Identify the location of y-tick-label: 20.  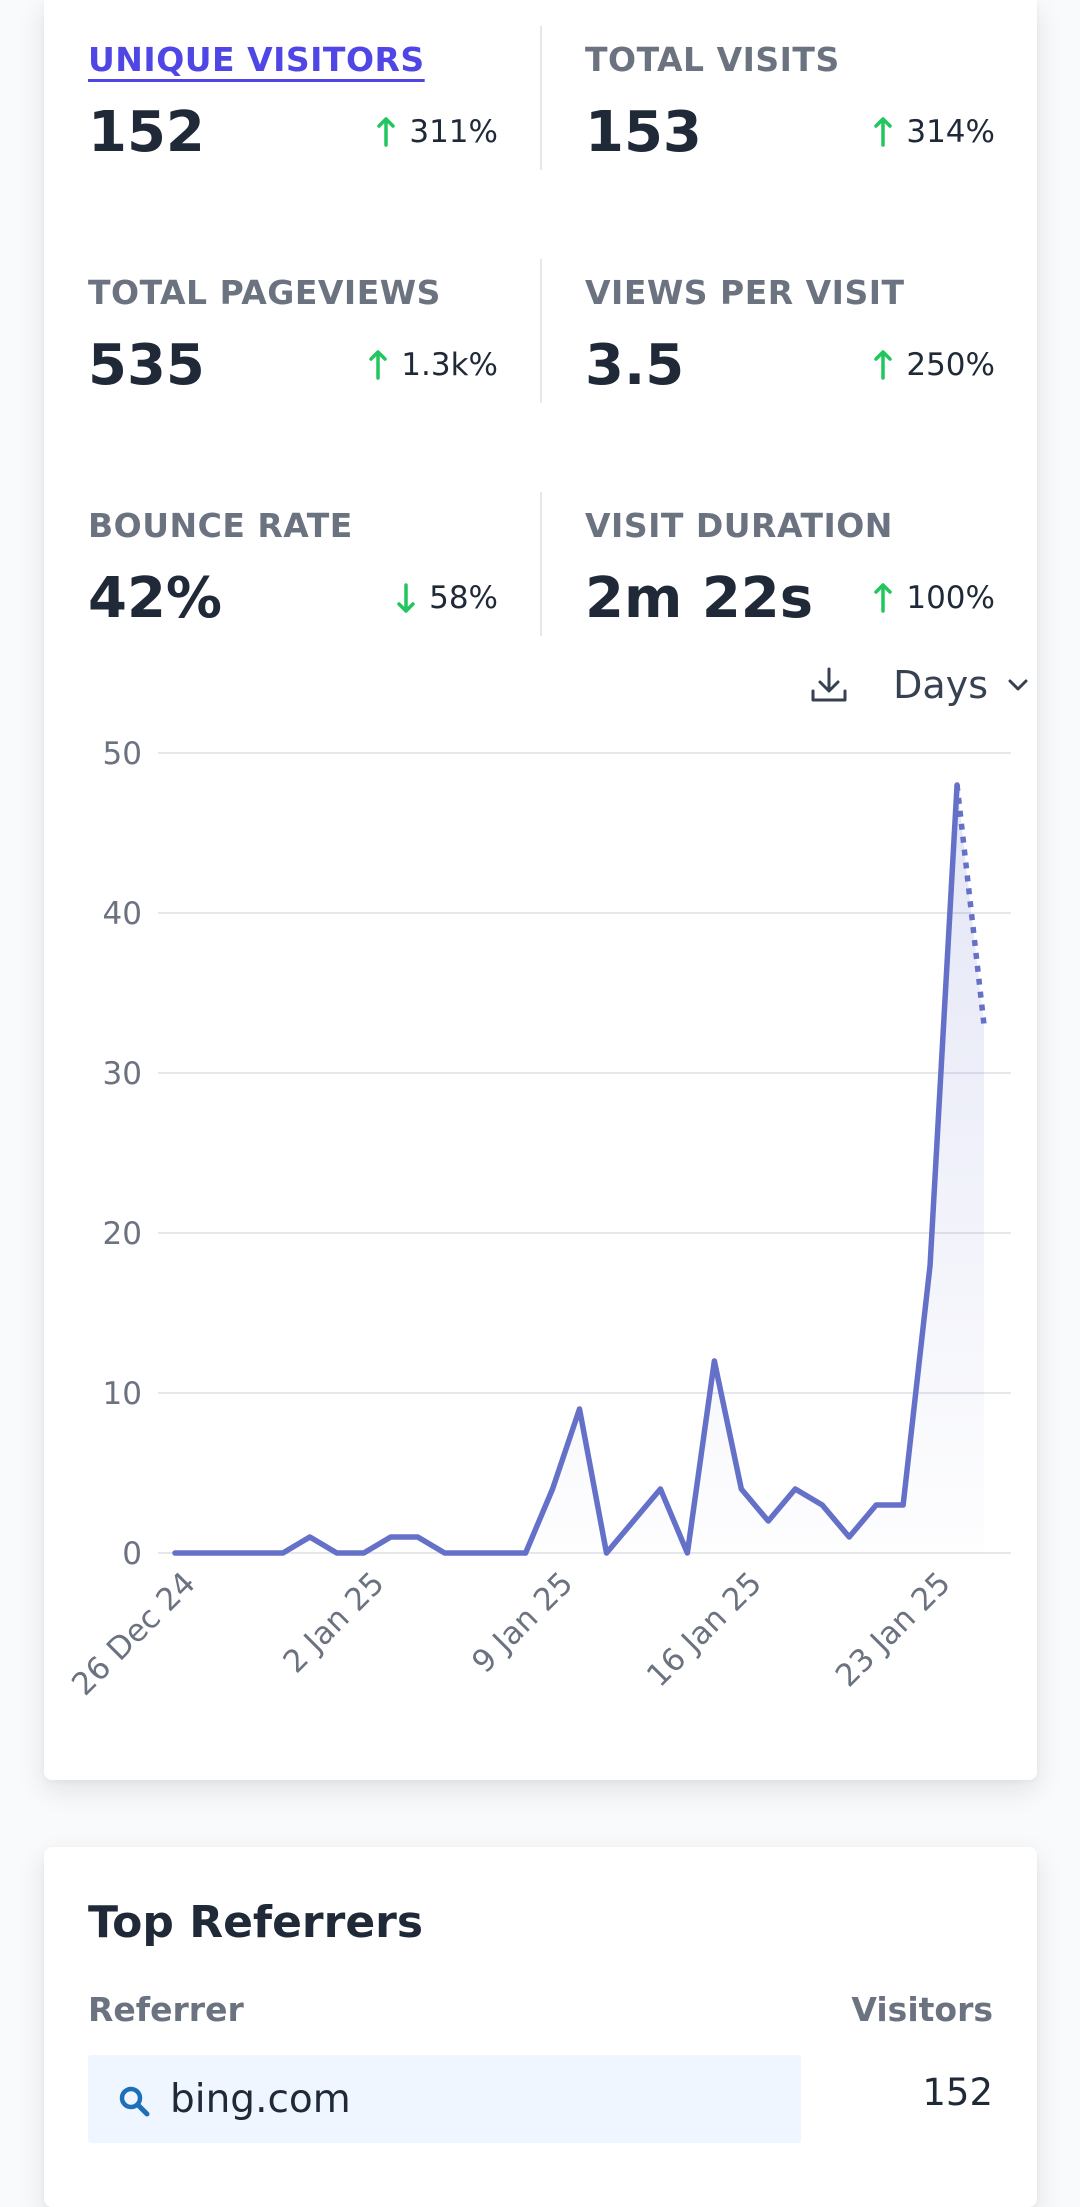
(122, 1234).